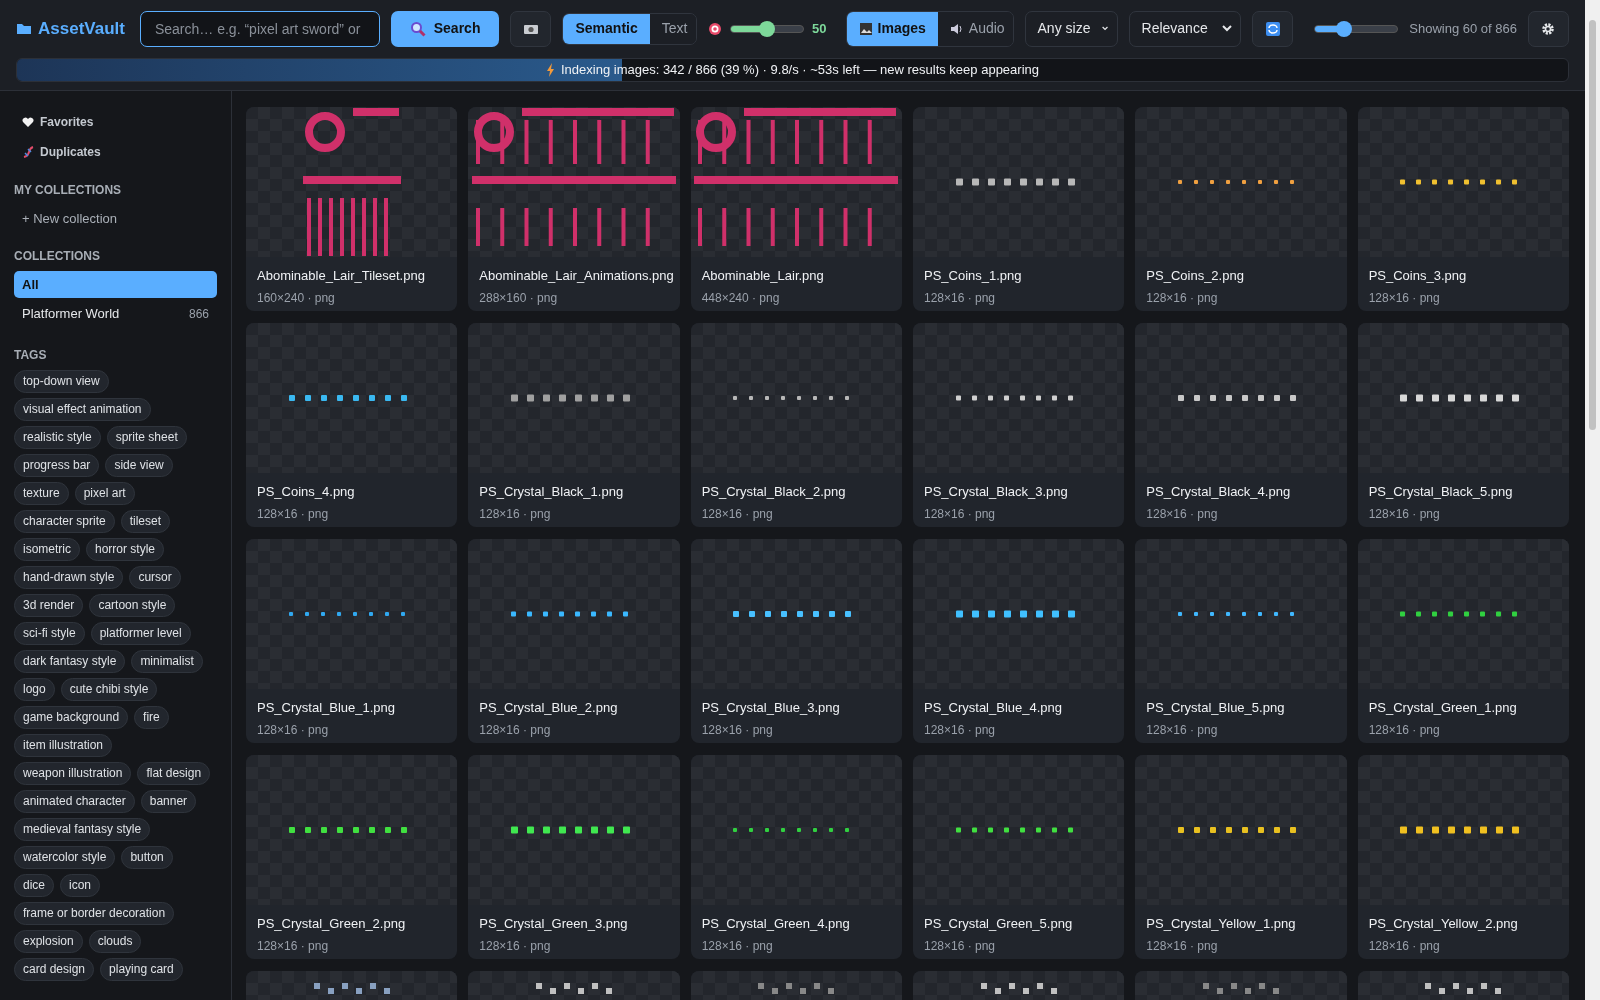 This screenshot has width=1600, height=1000. I want to click on media-type-tab: Images, so click(892, 28).